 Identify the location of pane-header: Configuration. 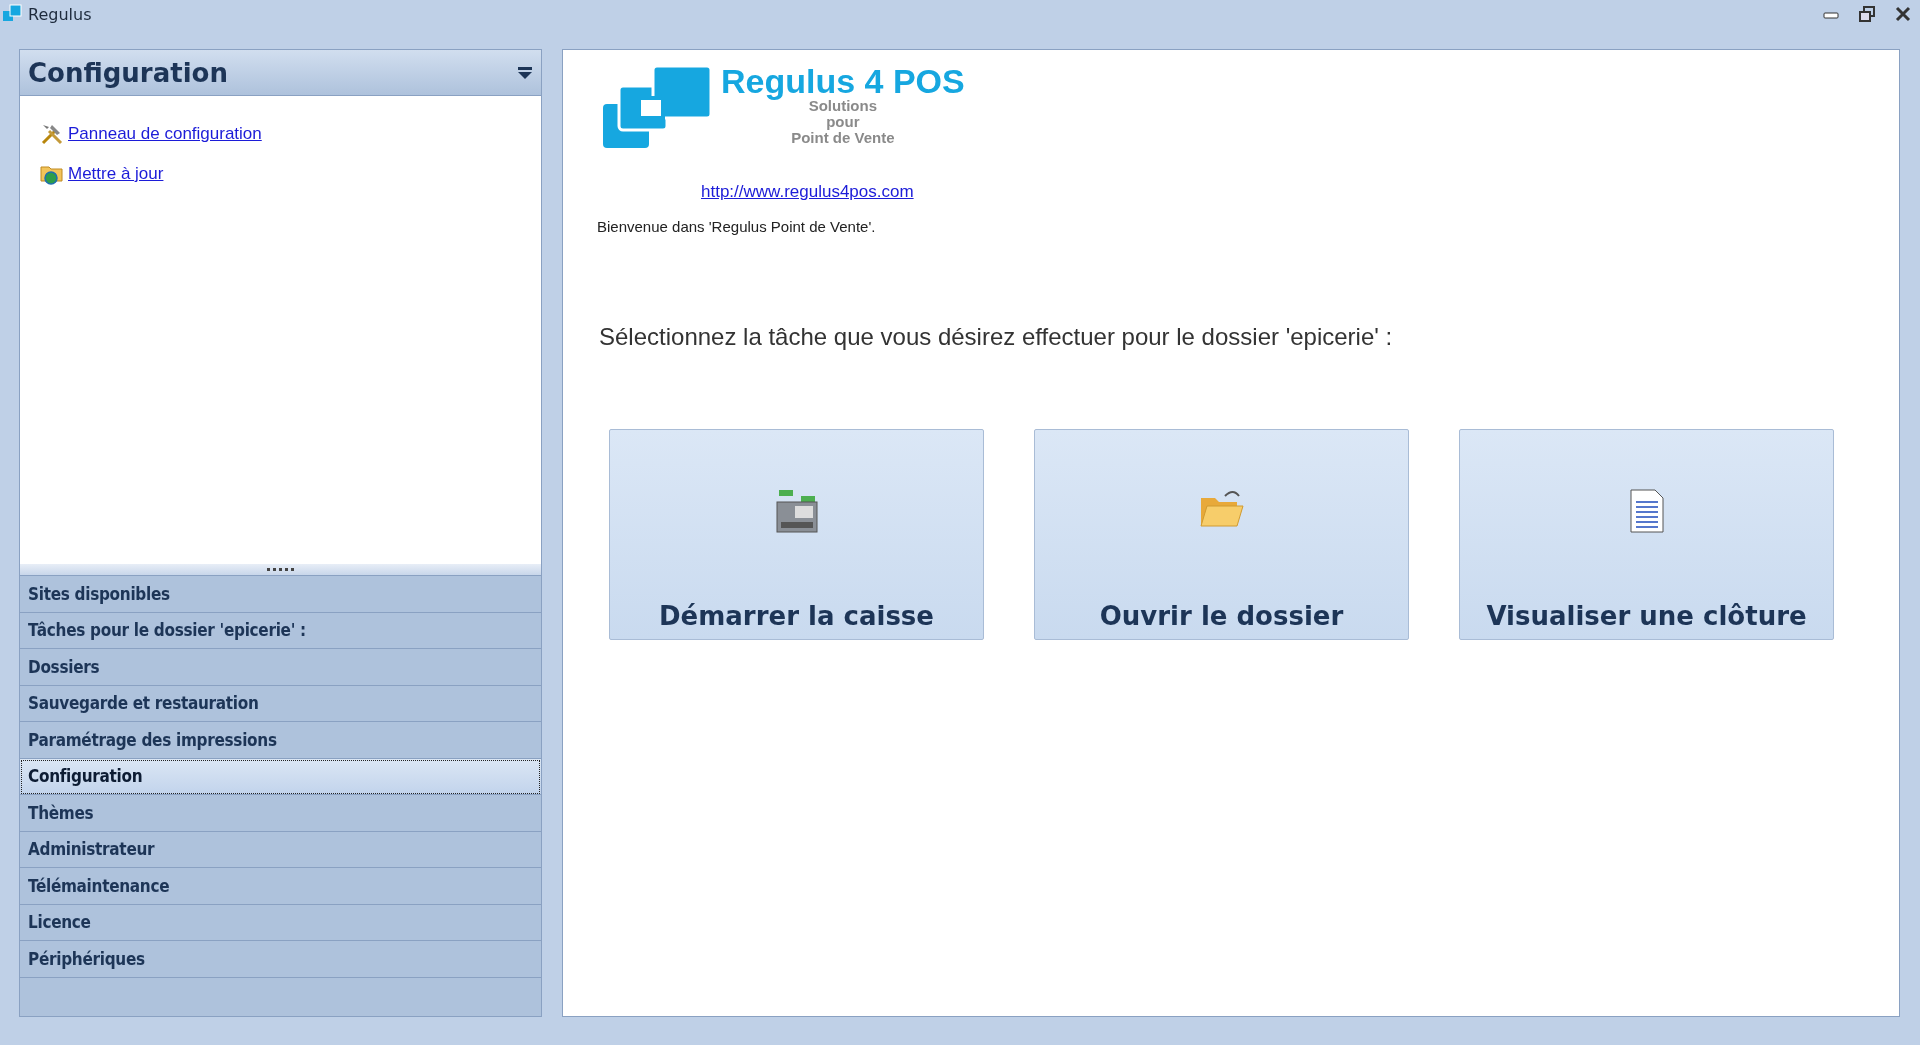
(128, 72).